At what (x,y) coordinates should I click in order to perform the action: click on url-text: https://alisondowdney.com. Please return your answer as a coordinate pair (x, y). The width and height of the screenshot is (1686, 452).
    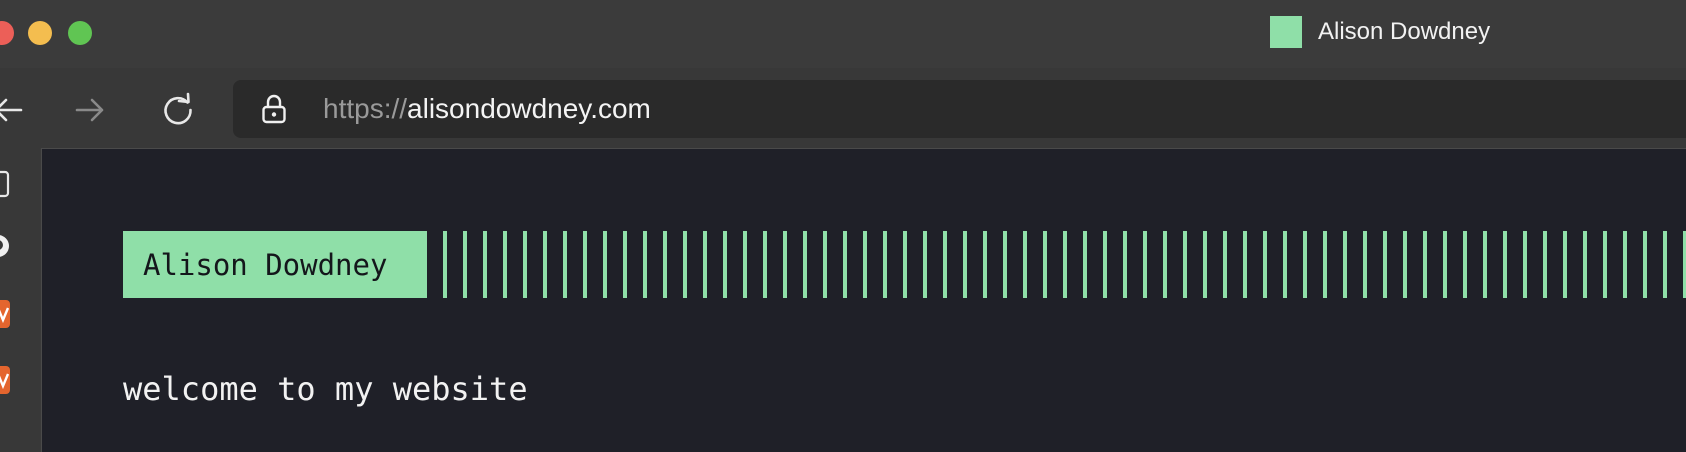
    Looking at the image, I should click on (487, 109).